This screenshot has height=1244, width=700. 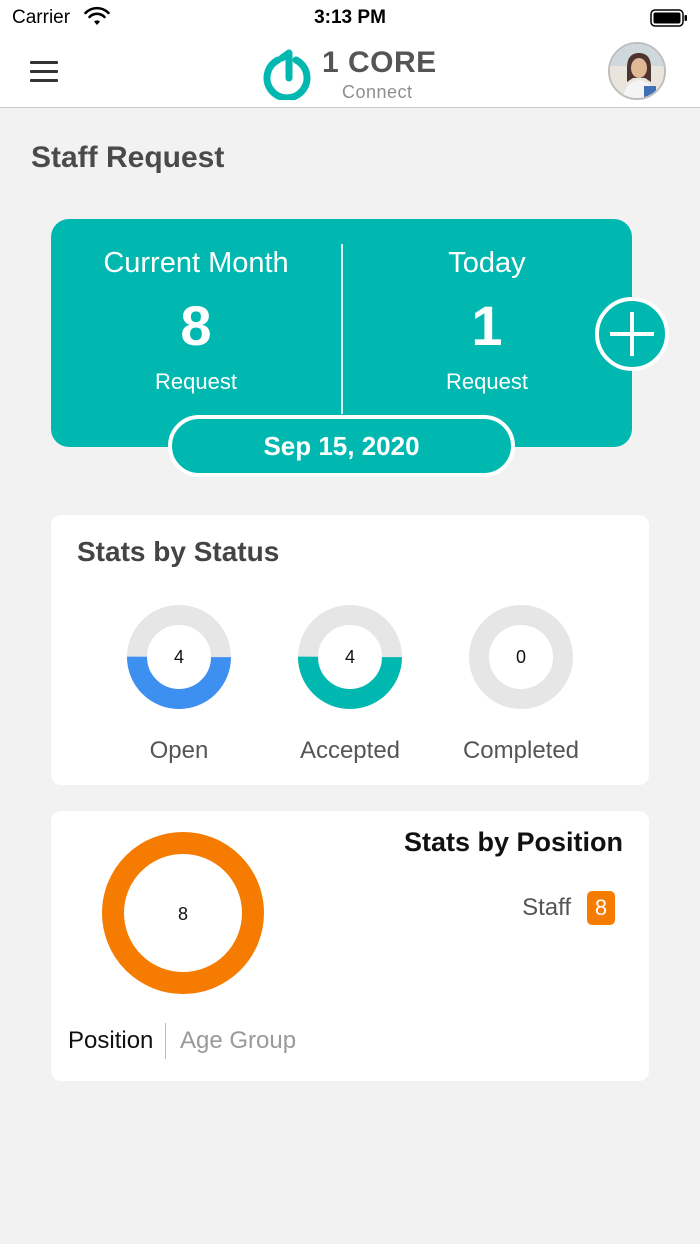 I want to click on position-donut-chart: 8, so click(x=183, y=913).